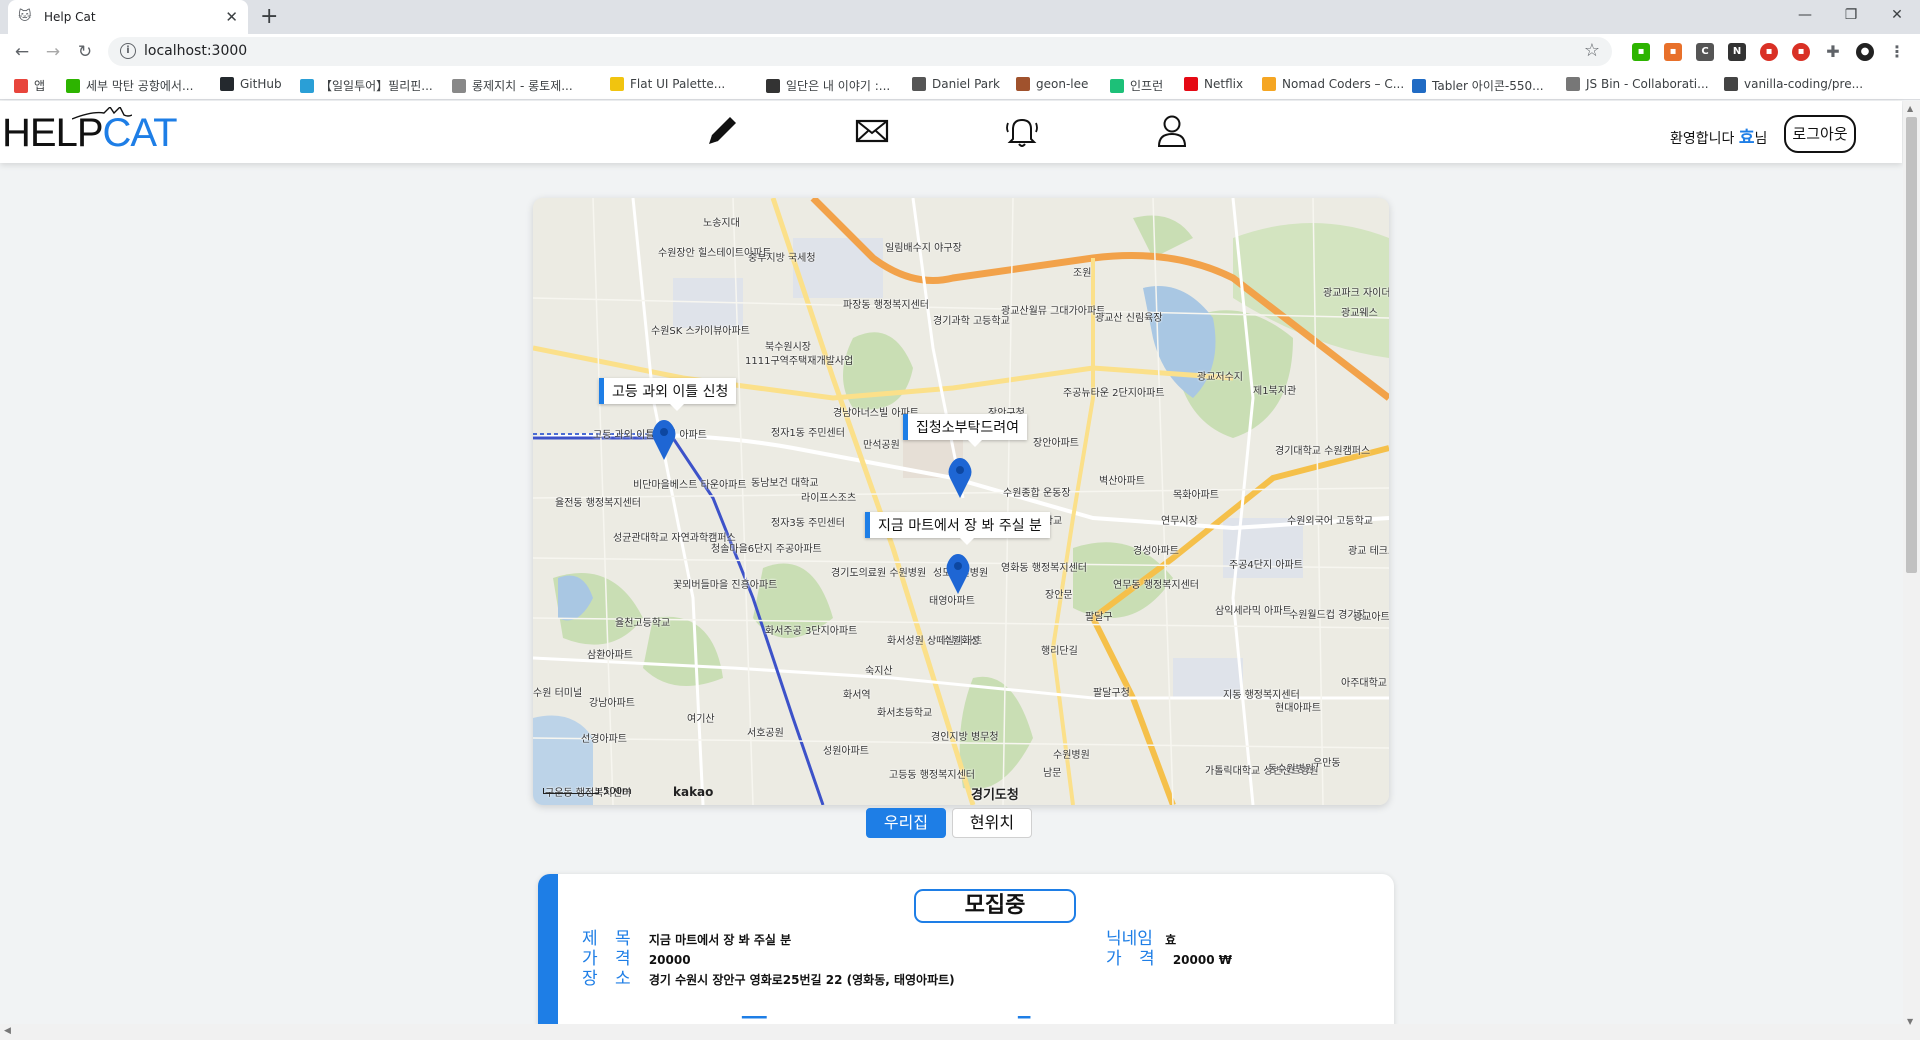  Describe the element at coordinates (957, 528) in the screenshot. I see `info-window-marker-3: 지금 마트에서 장 봐 주실 분` at that location.